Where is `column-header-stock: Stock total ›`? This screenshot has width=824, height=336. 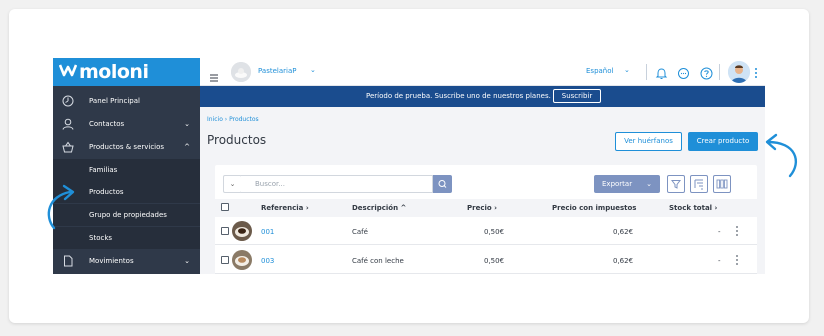
column-header-stock: Stock total › is located at coordinates (693, 208).